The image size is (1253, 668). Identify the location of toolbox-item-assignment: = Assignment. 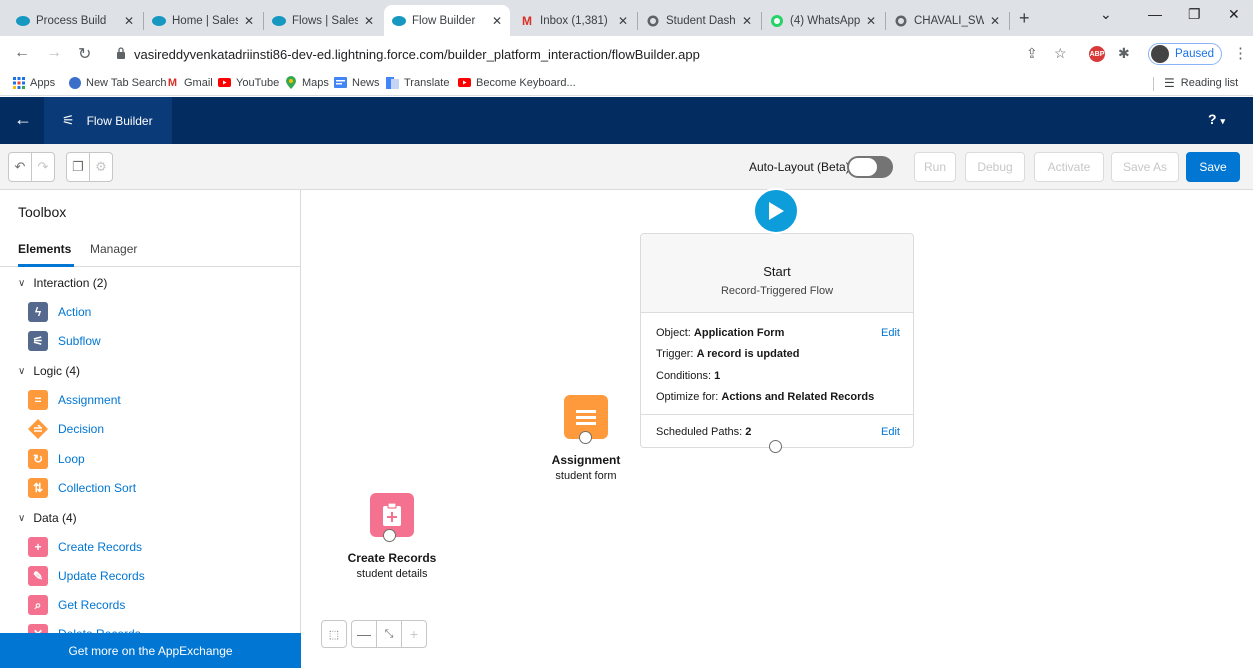
(74, 400).